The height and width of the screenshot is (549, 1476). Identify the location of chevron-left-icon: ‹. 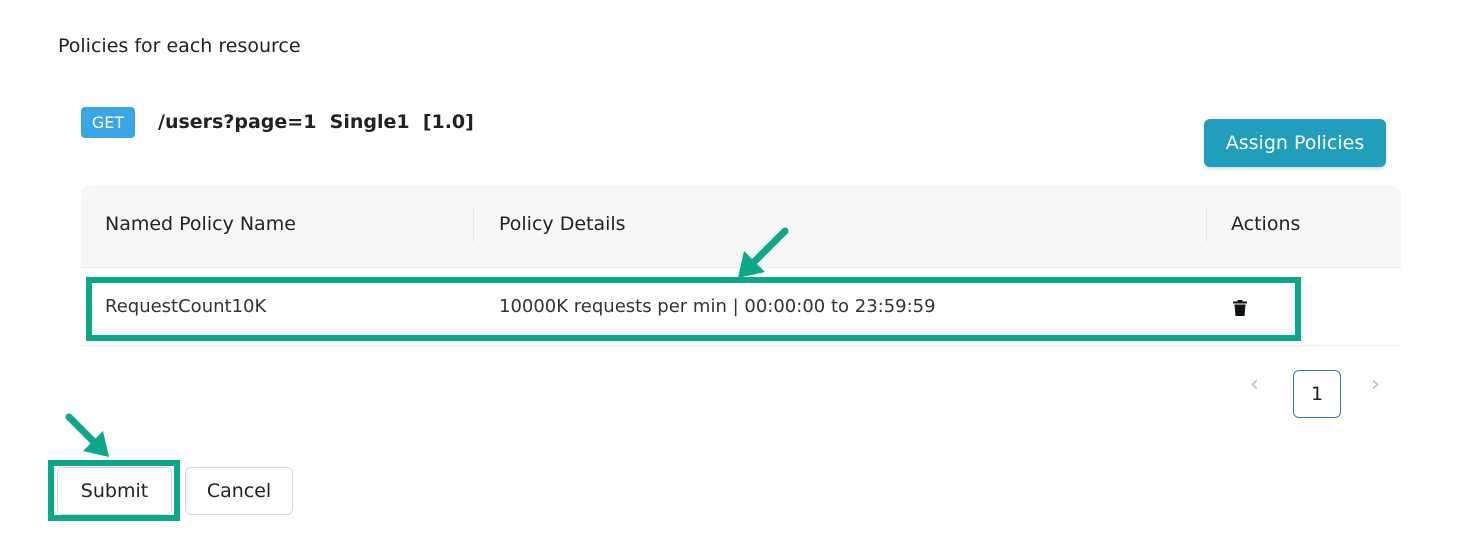
(1254, 384).